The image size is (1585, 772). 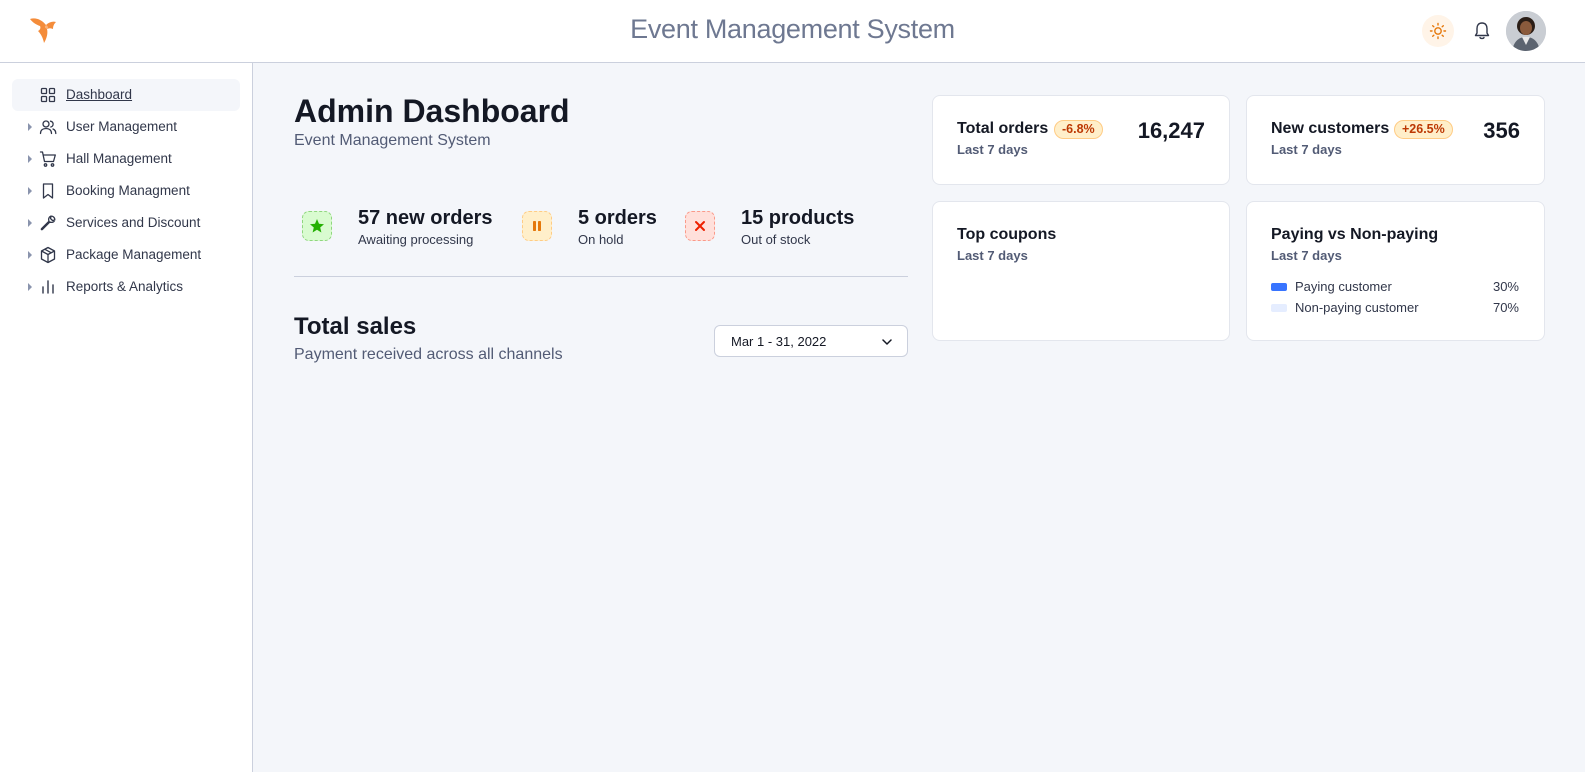 What do you see at coordinates (48, 159) in the screenshot?
I see `cart-icon` at bounding box center [48, 159].